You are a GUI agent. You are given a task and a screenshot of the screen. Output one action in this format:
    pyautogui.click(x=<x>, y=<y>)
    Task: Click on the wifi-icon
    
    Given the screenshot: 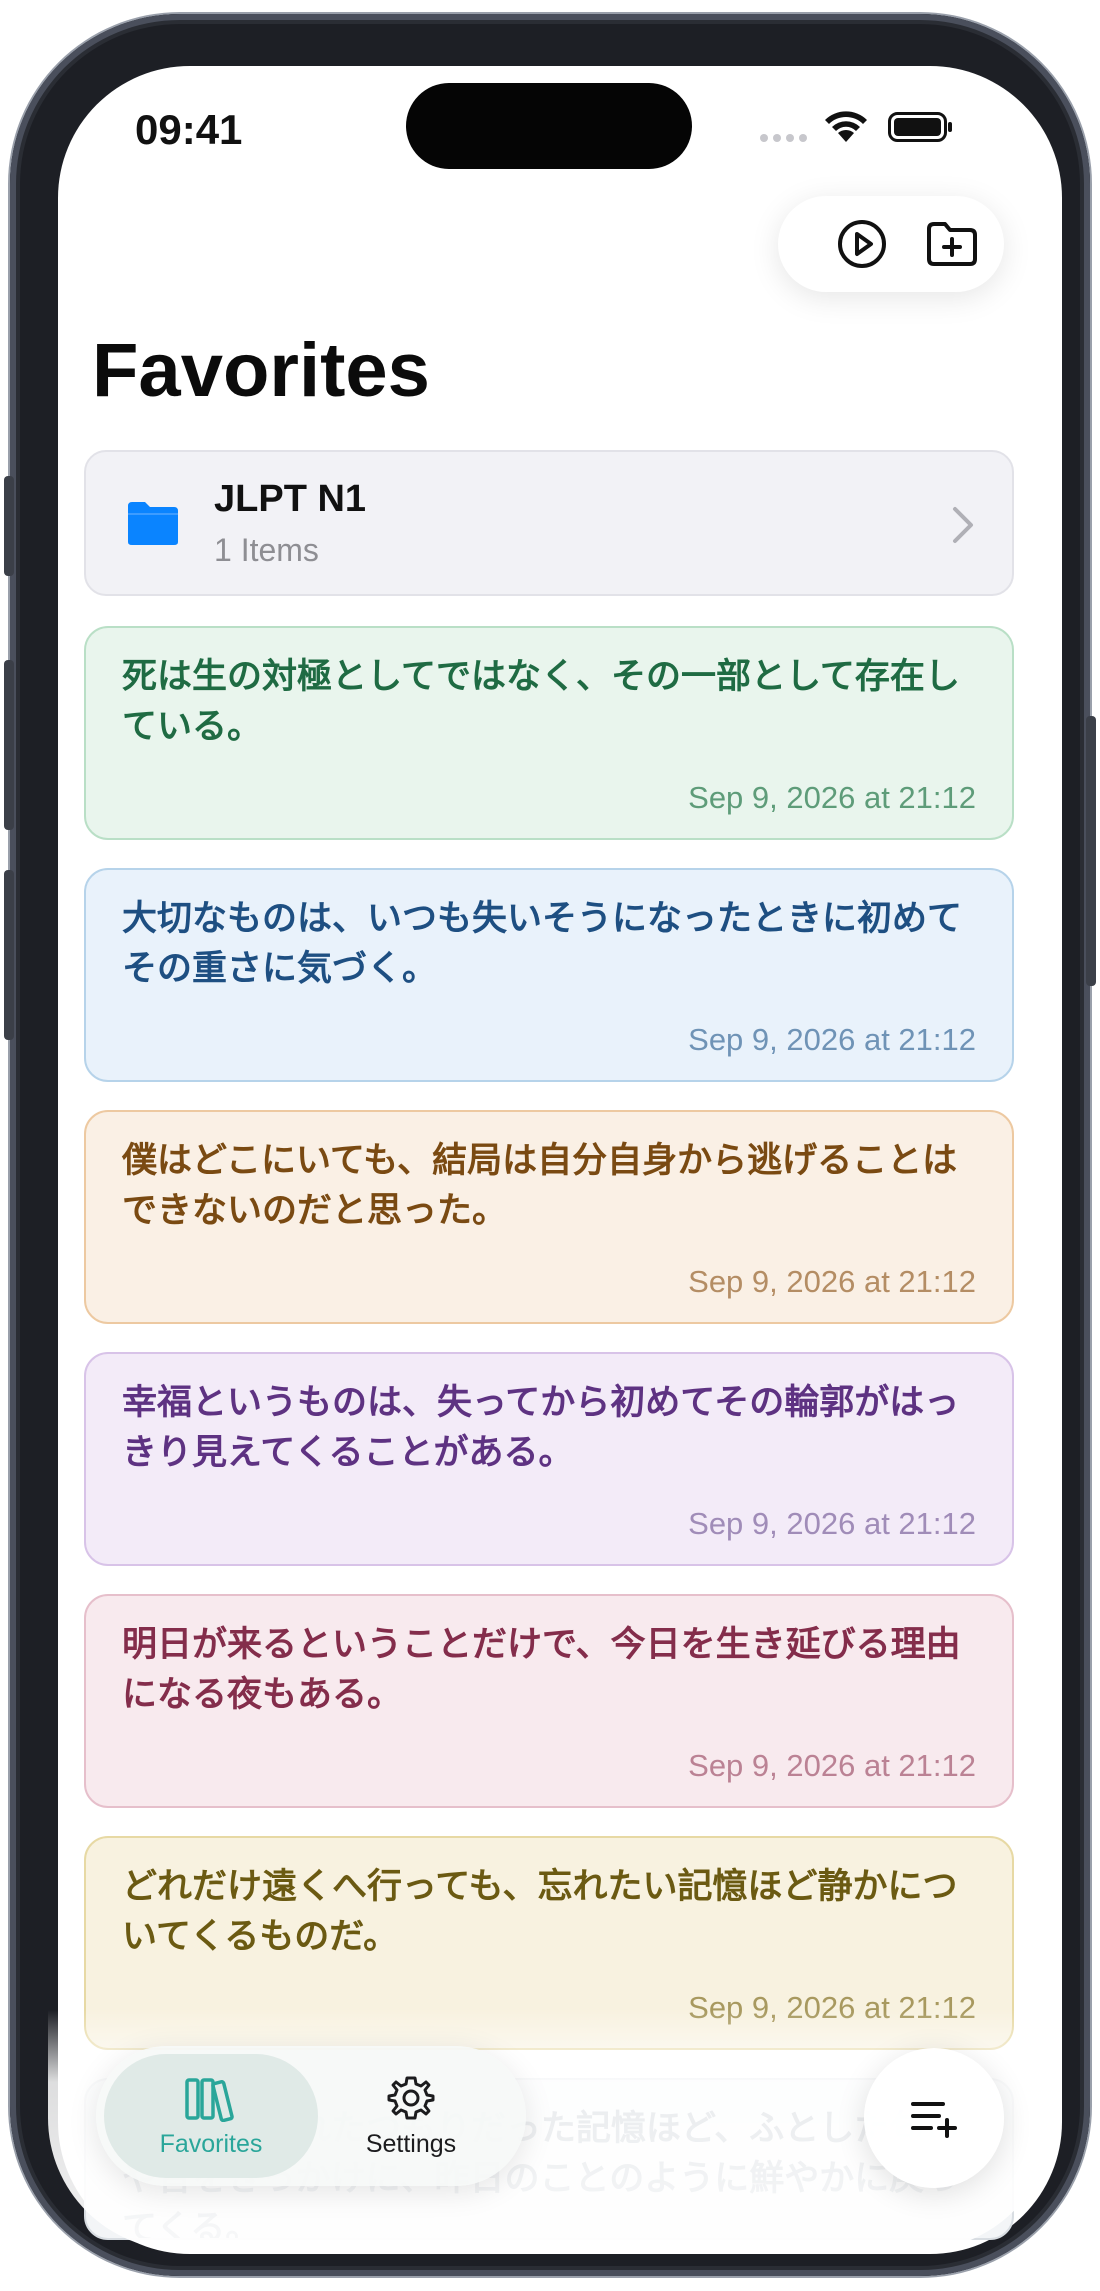 What is the action you would take?
    pyautogui.click(x=846, y=126)
    